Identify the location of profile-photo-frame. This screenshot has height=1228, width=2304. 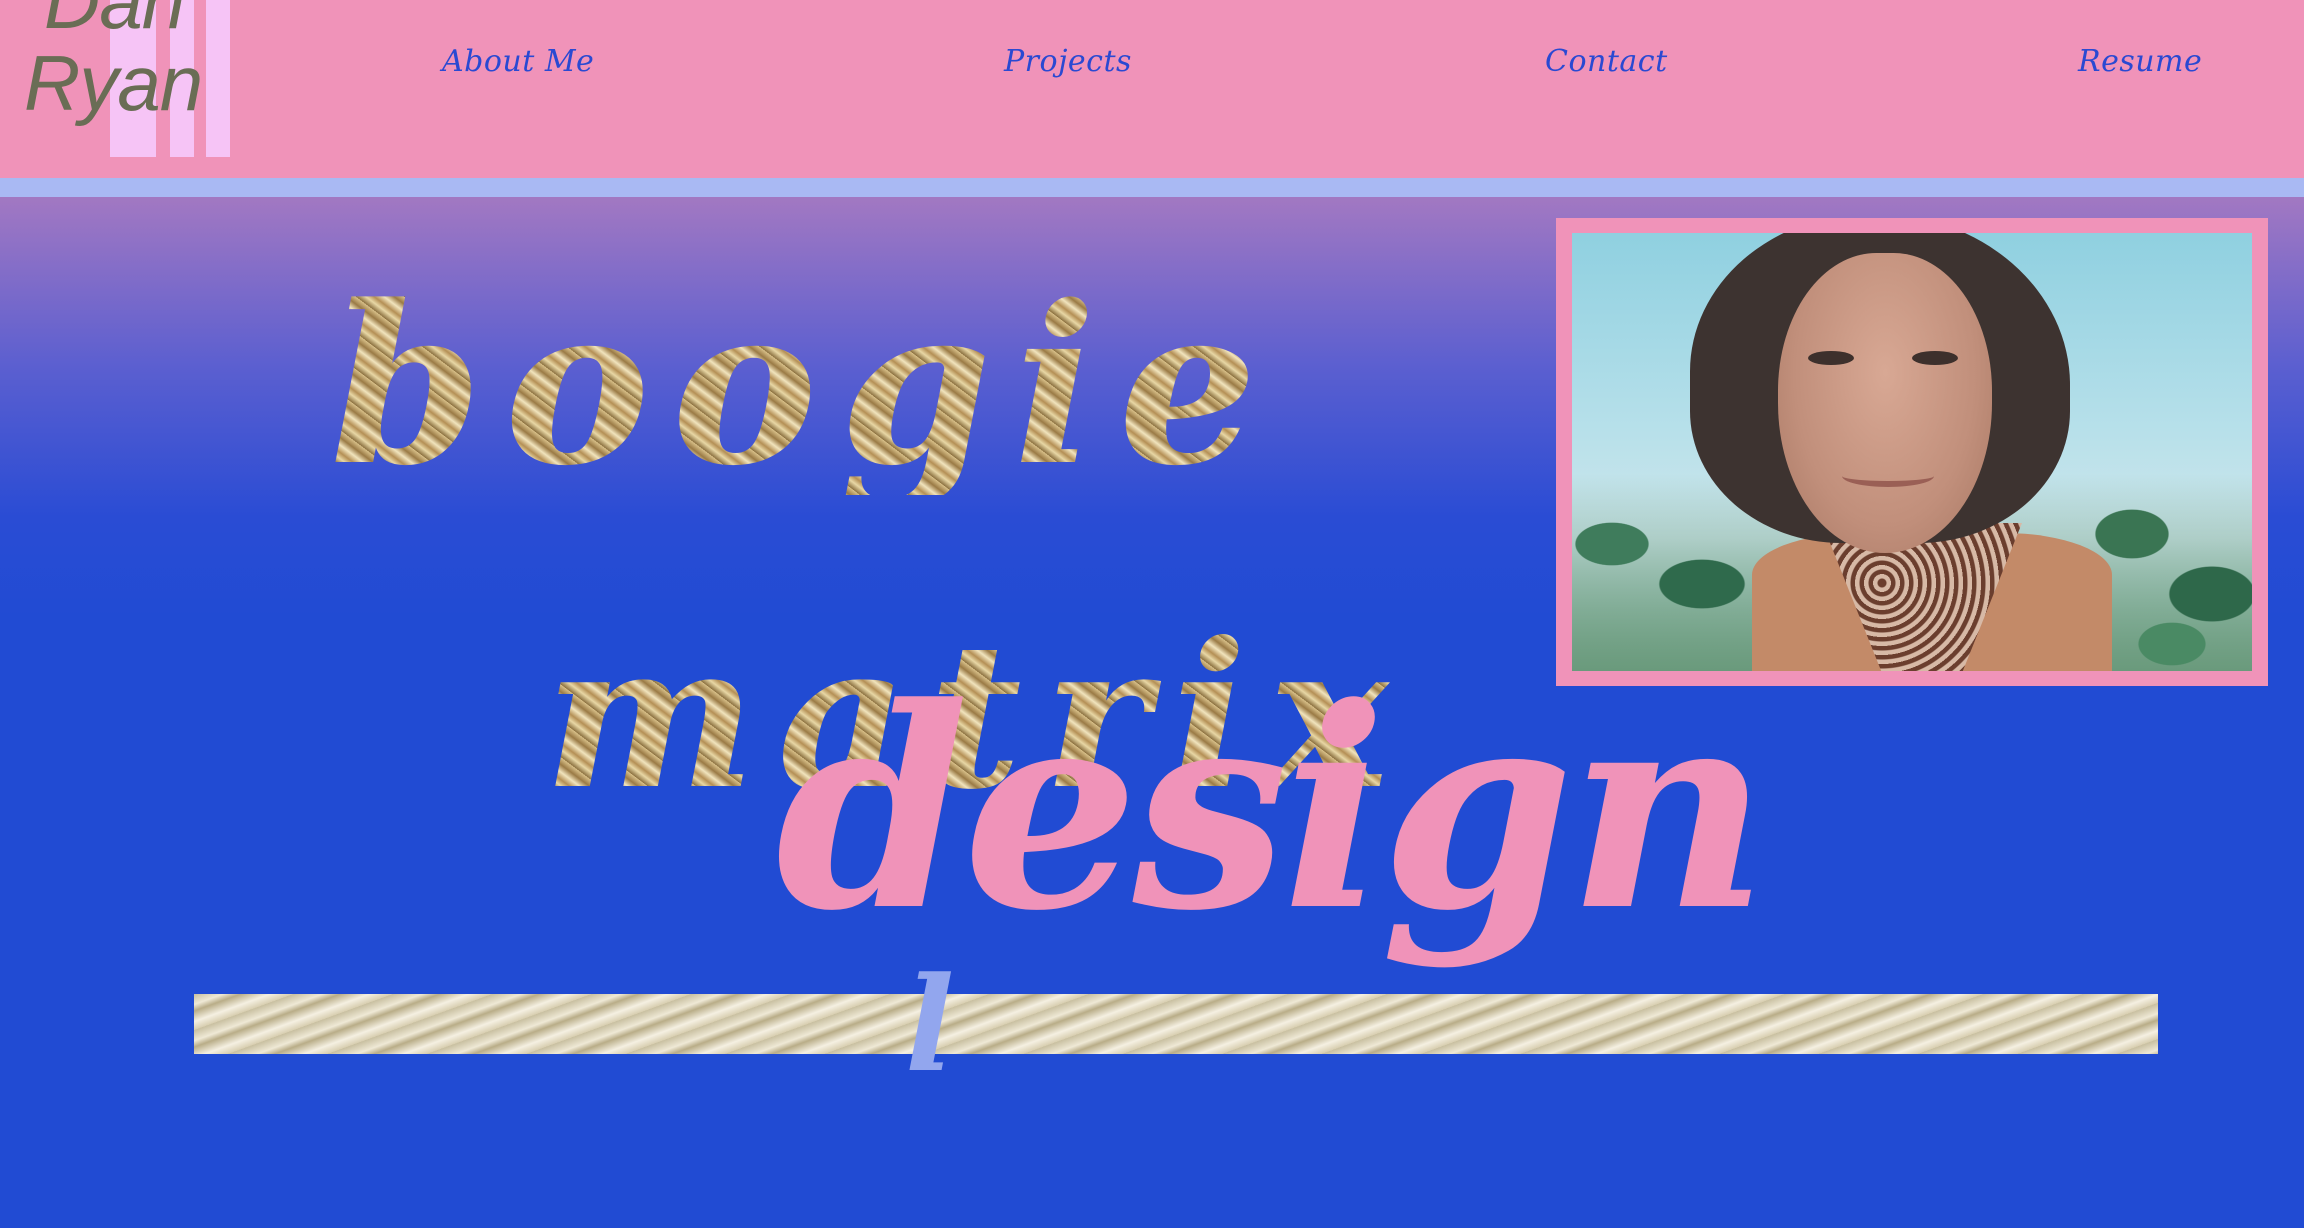
(1912, 452).